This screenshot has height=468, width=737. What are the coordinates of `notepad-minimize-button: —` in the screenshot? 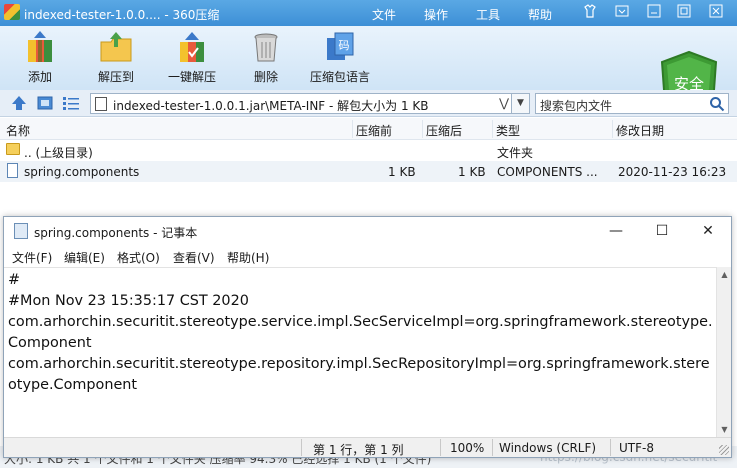 It's located at (616, 231).